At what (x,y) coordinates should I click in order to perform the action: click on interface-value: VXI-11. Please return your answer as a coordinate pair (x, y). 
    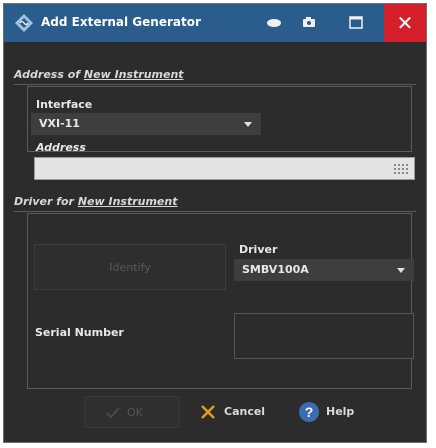
    Looking at the image, I should click on (59, 123).